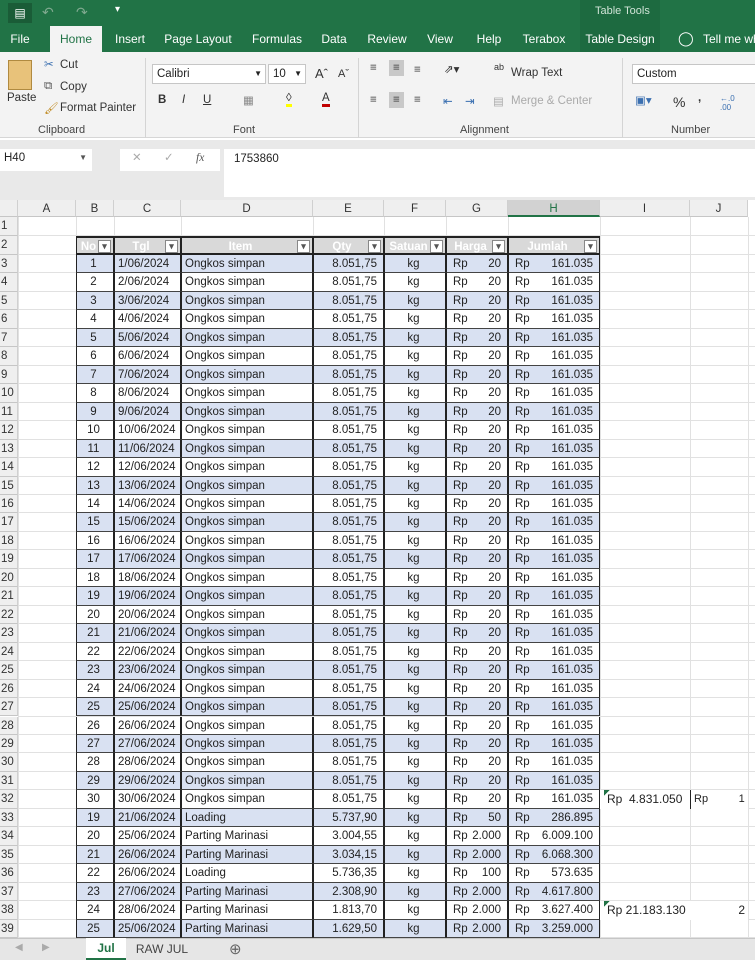  I want to click on align-right-icon: ≡, so click(417, 100).